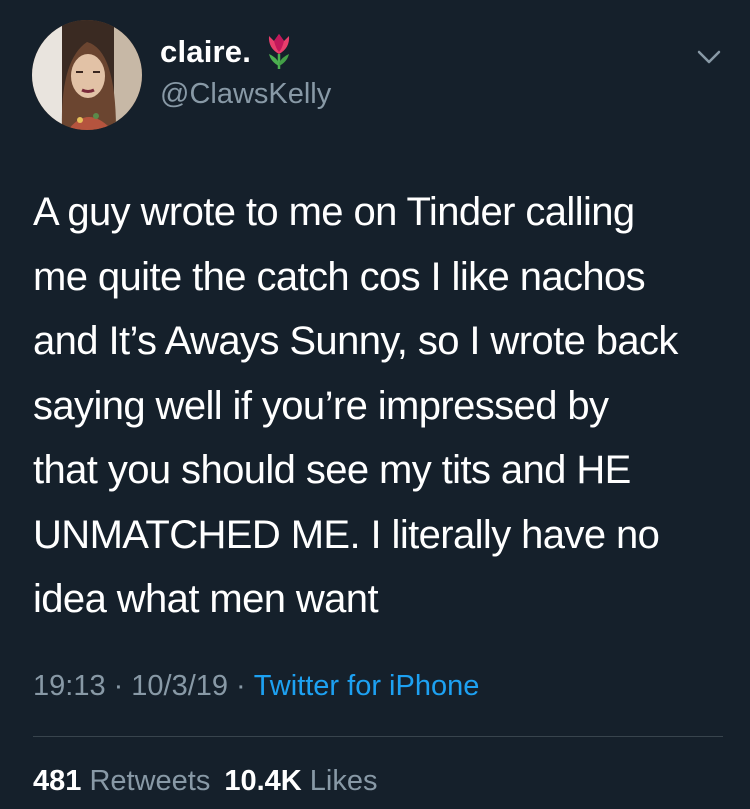 Image resolution: width=750 pixels, height=809 pixels. I want to click on likes-stat: 10.4K Likes, so click(300, 781).